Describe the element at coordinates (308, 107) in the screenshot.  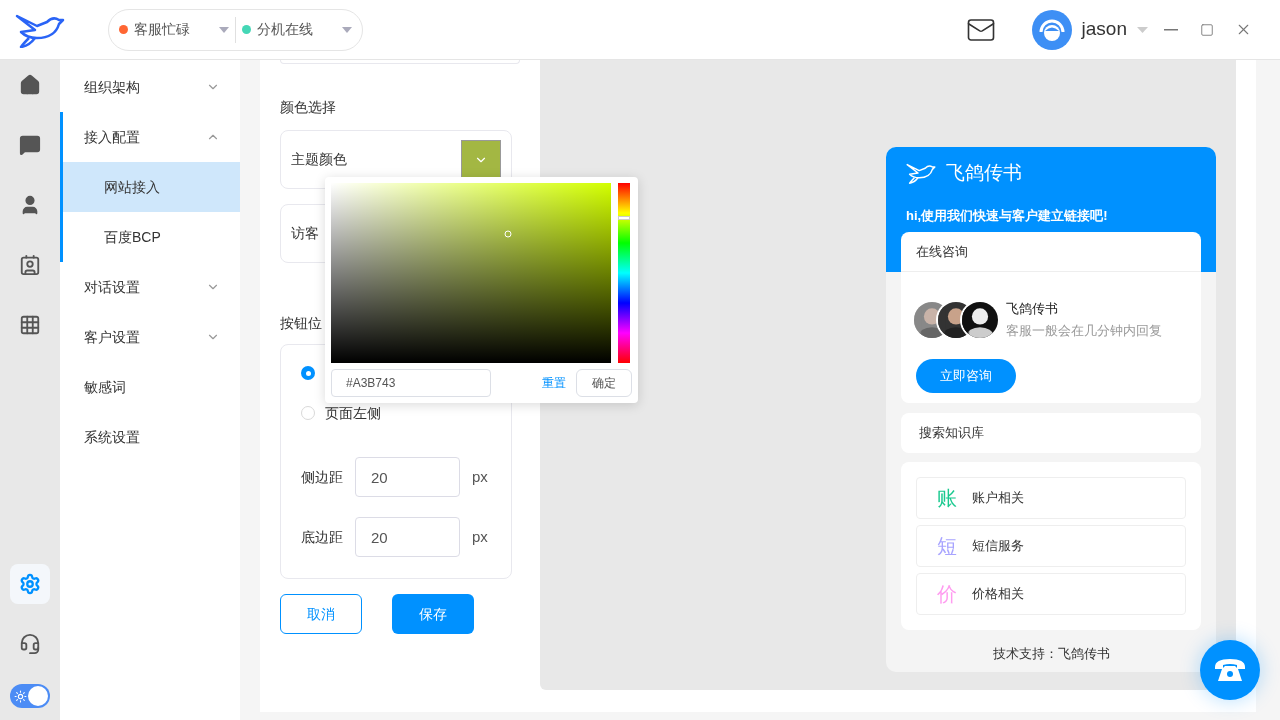
I see `section-label: 颜色选择` at that location.